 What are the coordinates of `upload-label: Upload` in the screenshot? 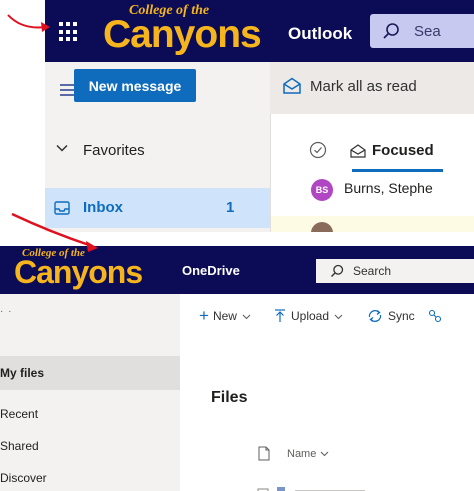 It's located at (310, 316).